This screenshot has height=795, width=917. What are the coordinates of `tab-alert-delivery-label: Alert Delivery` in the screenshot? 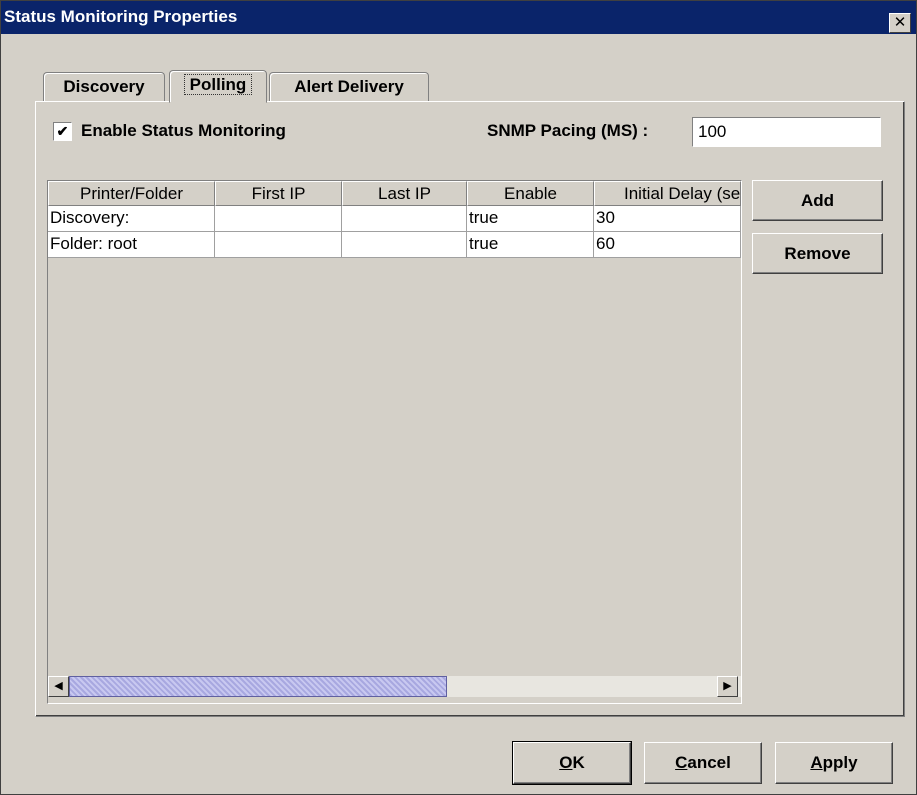 It's located at (349, 86).